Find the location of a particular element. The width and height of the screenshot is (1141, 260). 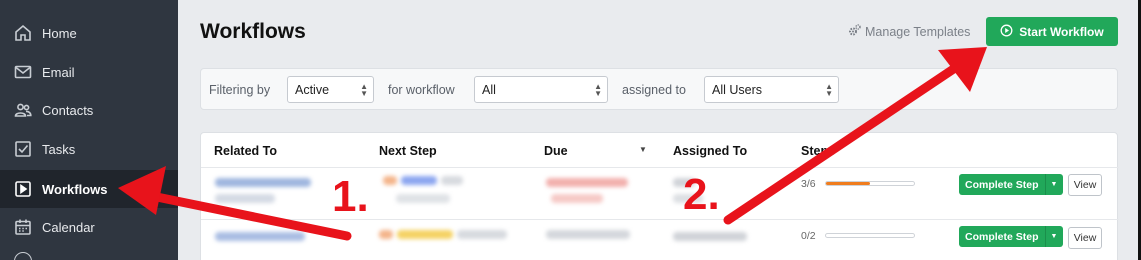

column-header-due: Due is located at coordinates (556, 151).